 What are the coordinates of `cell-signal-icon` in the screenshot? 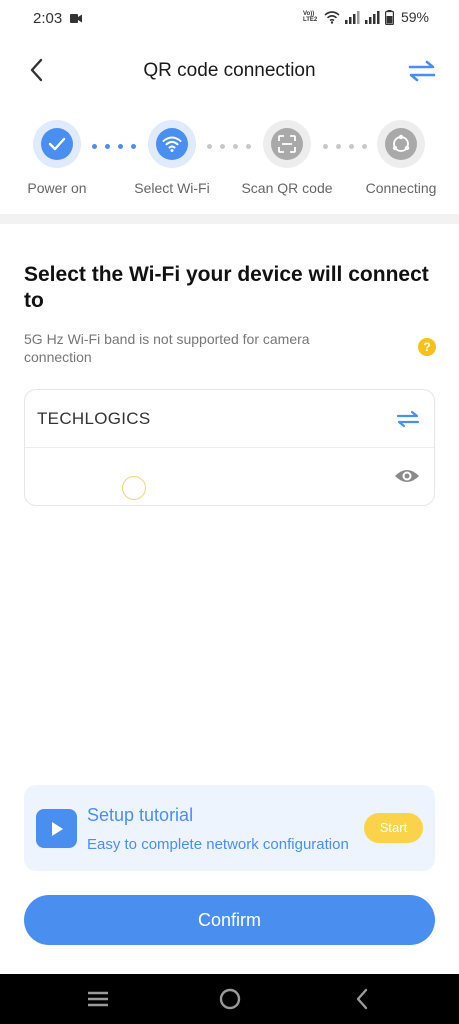 It's located at (352, 17).